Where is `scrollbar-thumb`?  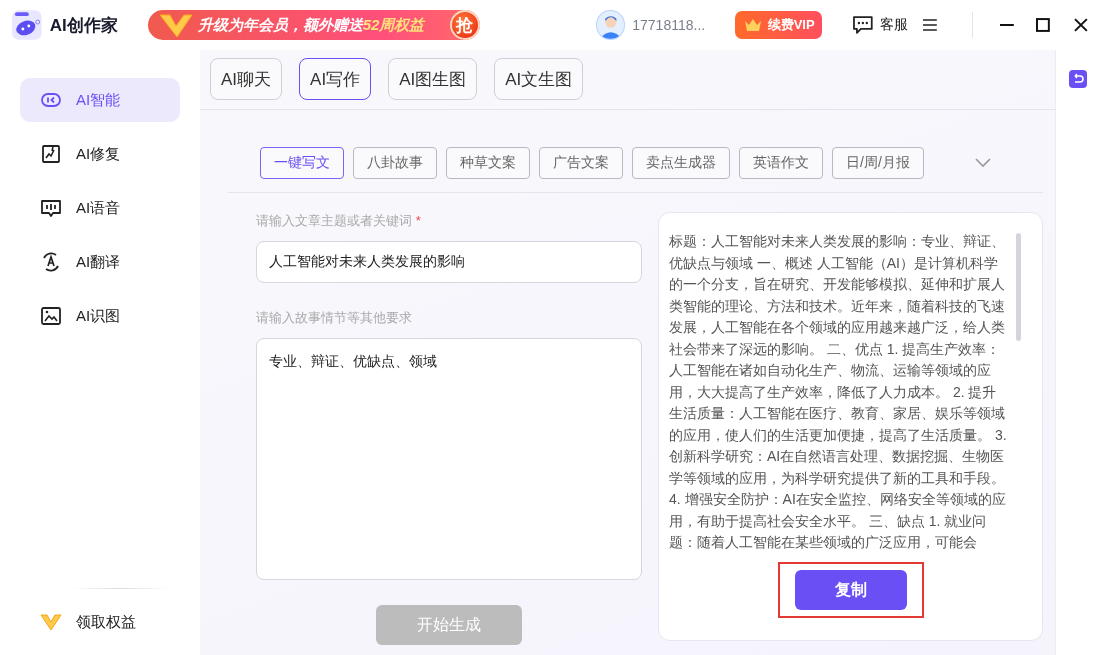 scrollbar-thumb is located at coordinates (1018, 287).